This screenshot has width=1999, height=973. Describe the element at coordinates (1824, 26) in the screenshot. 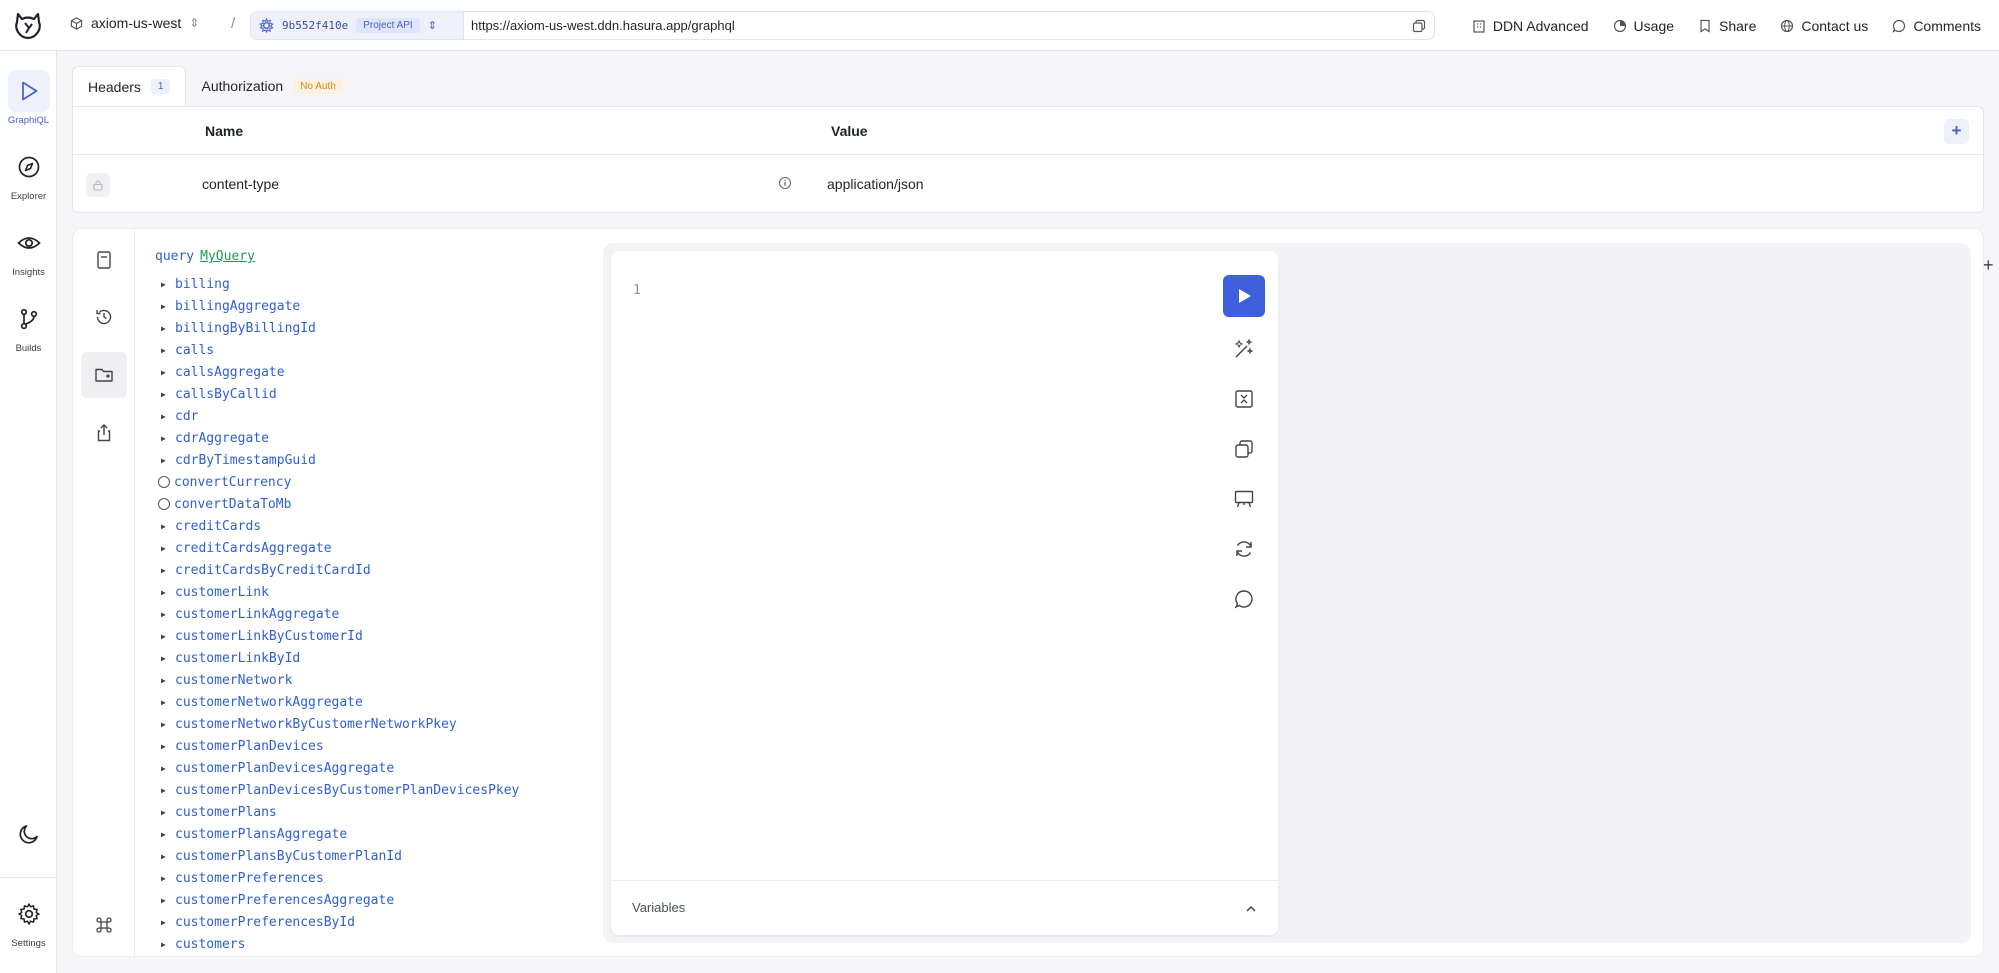

I see `contact-us-button: Contact us` at that location.